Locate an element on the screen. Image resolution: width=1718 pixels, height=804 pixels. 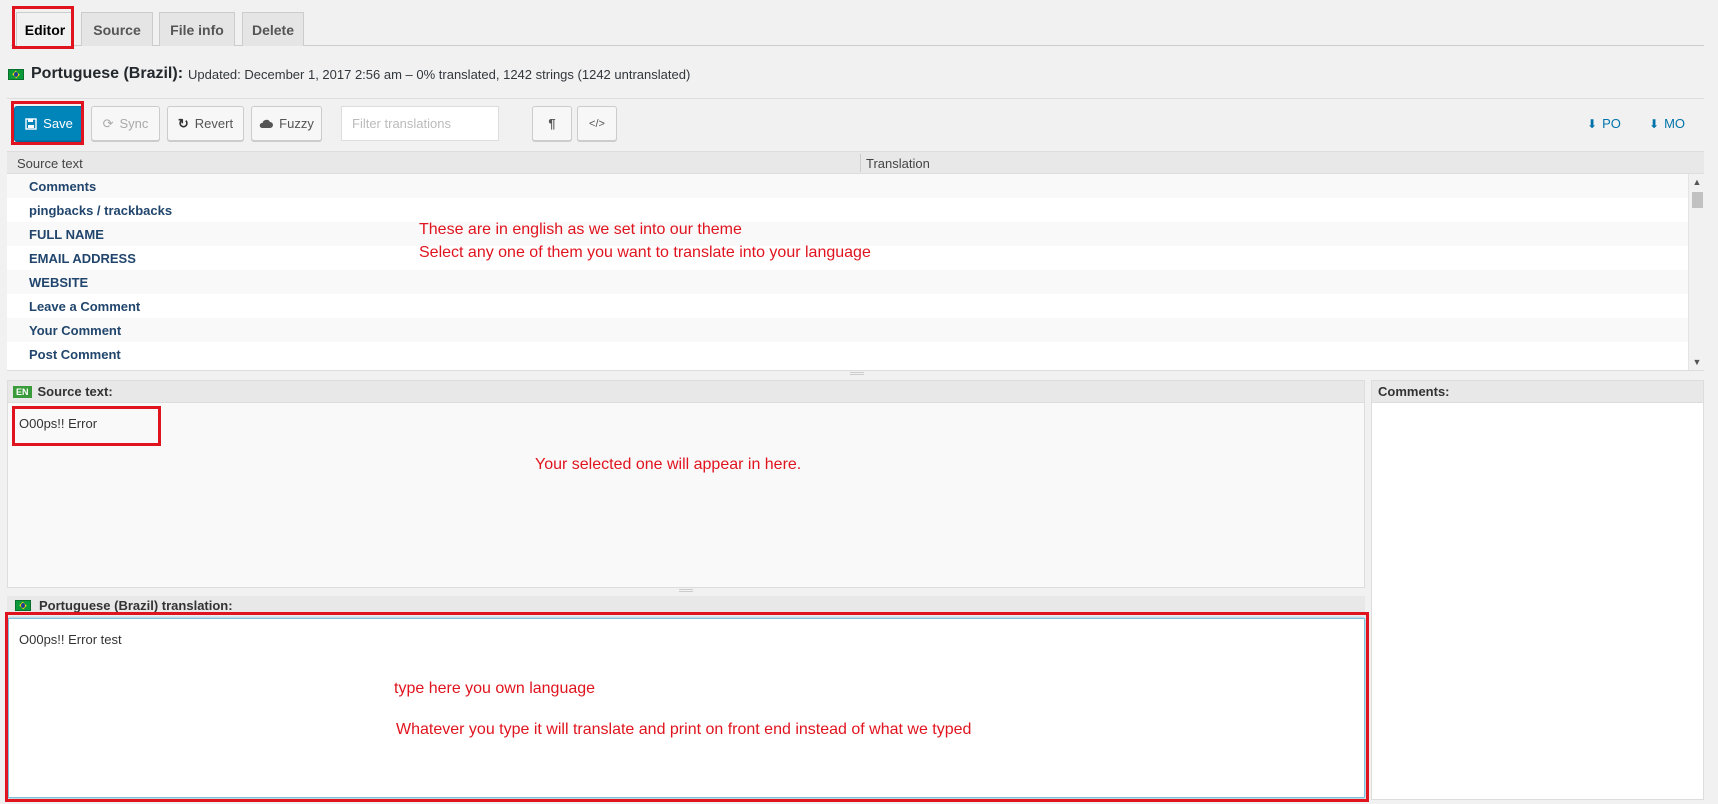
table-row: WEBSITE is located at coordinates (855, 282).